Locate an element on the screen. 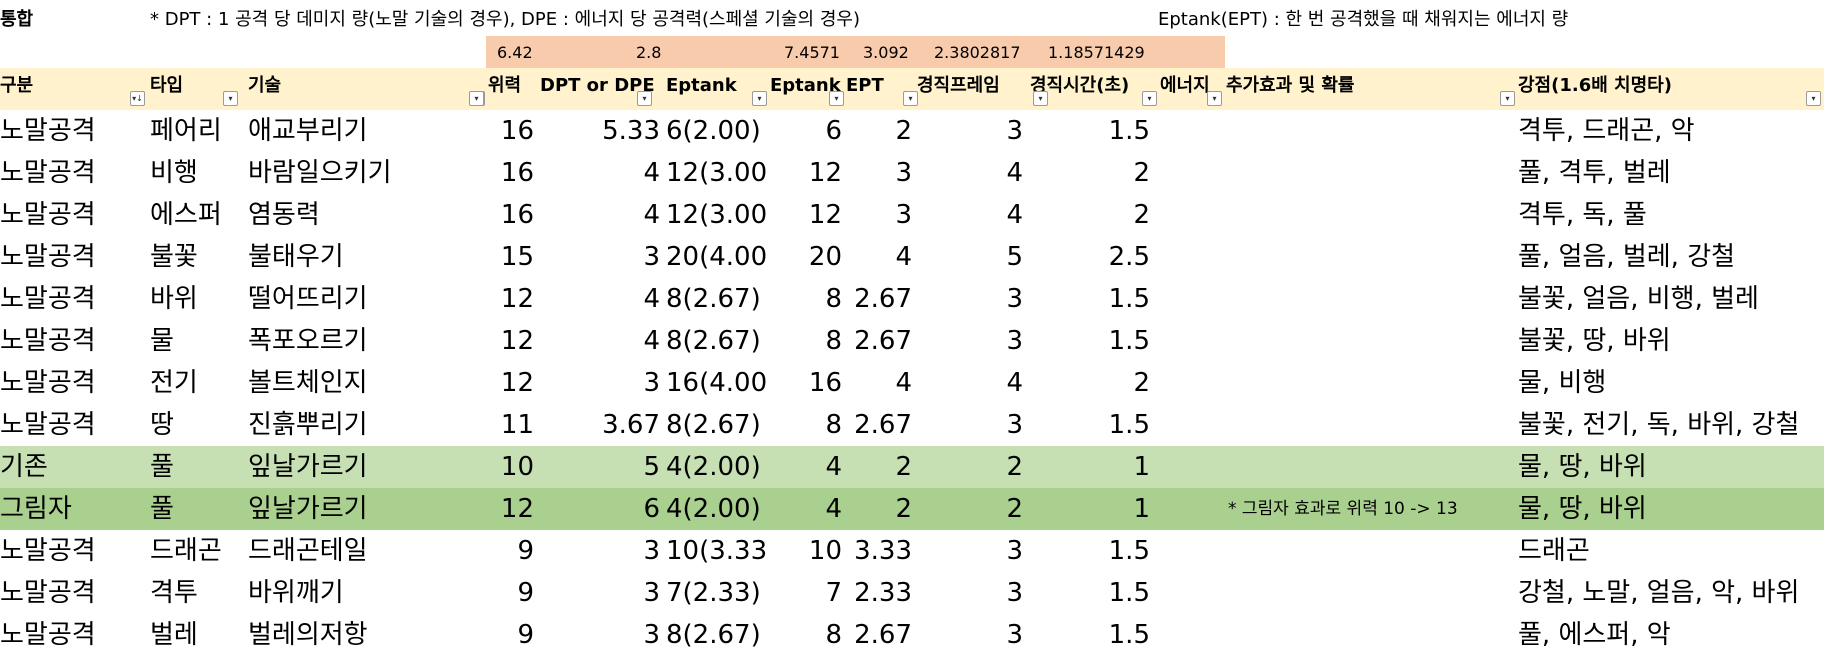  cell-eptank-detail: 16(4.00) is located at coordinates (717, 383).